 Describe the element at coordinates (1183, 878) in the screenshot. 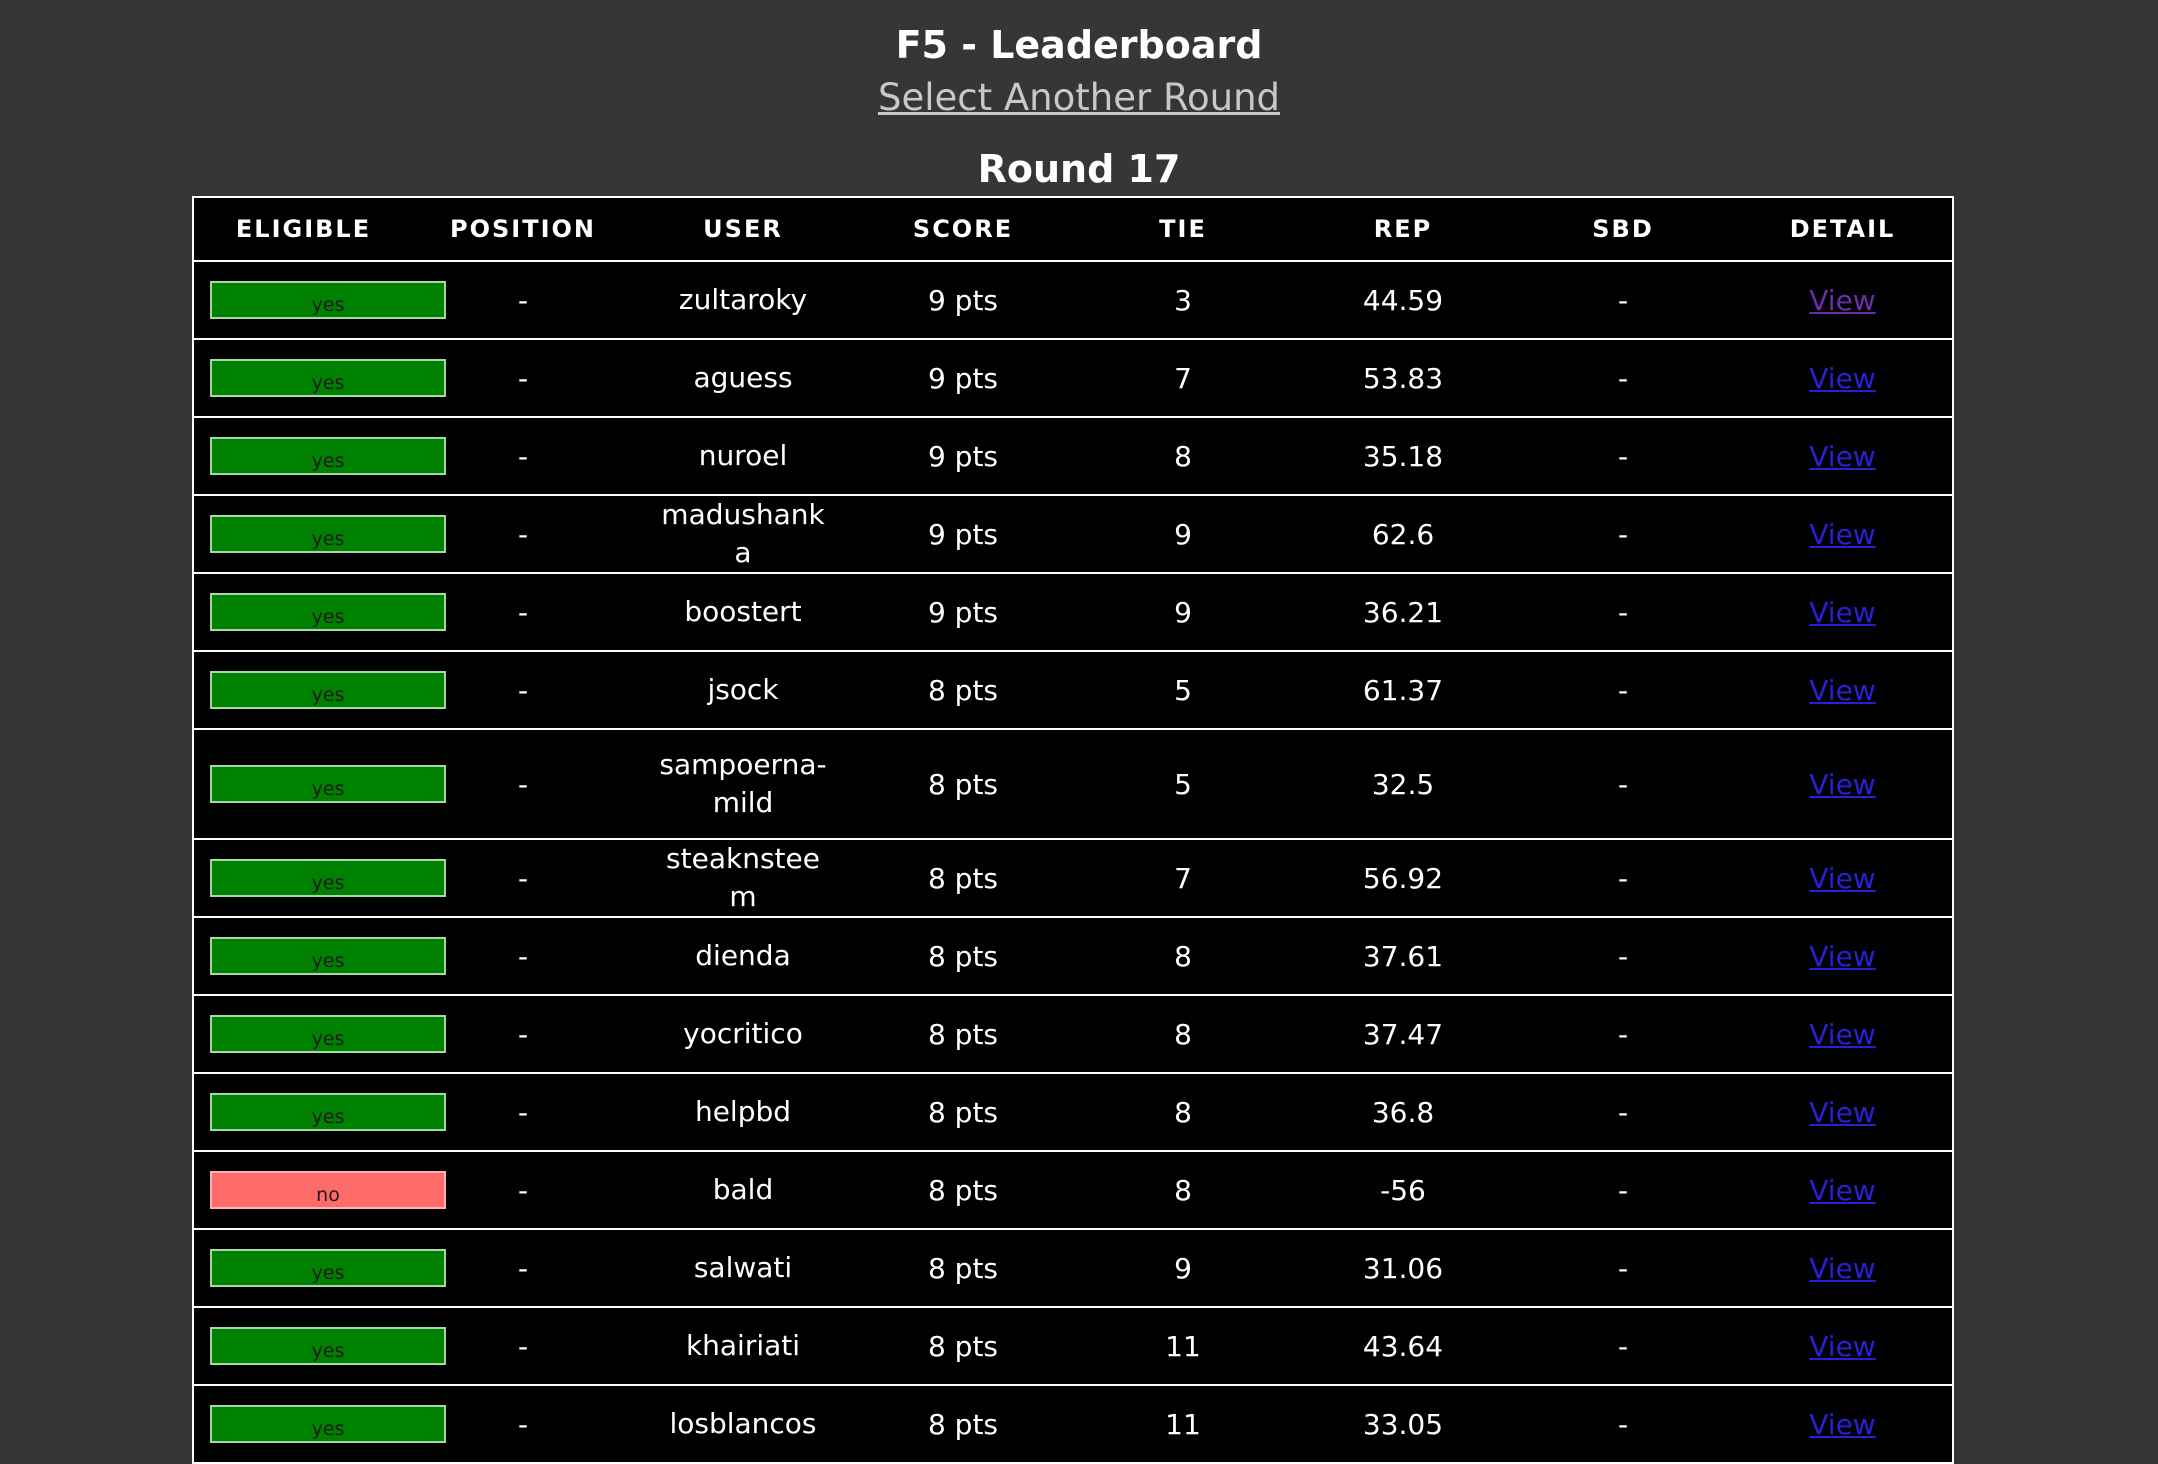

I see `tie-cell: 7` at that location.